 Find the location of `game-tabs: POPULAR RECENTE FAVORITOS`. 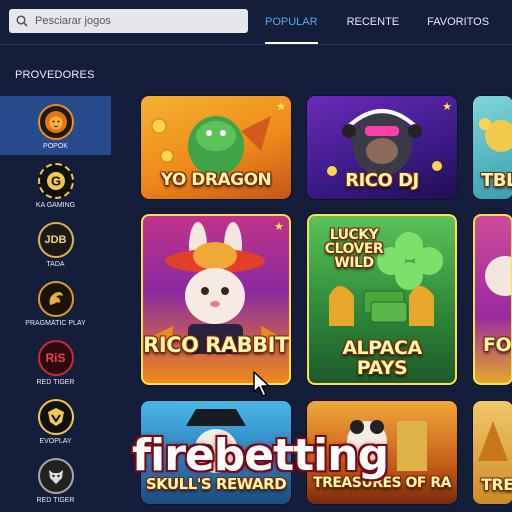

game-tabs: POPULAR RECENTE FAVORITOS is located at coordinates (375, 22).